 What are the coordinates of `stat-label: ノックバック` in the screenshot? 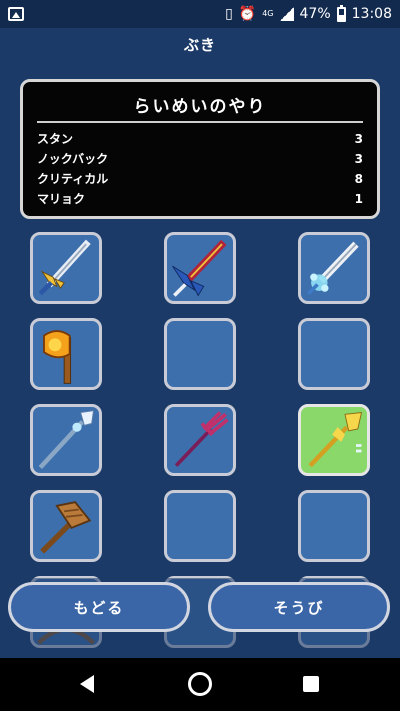 It's located at (73, 159).